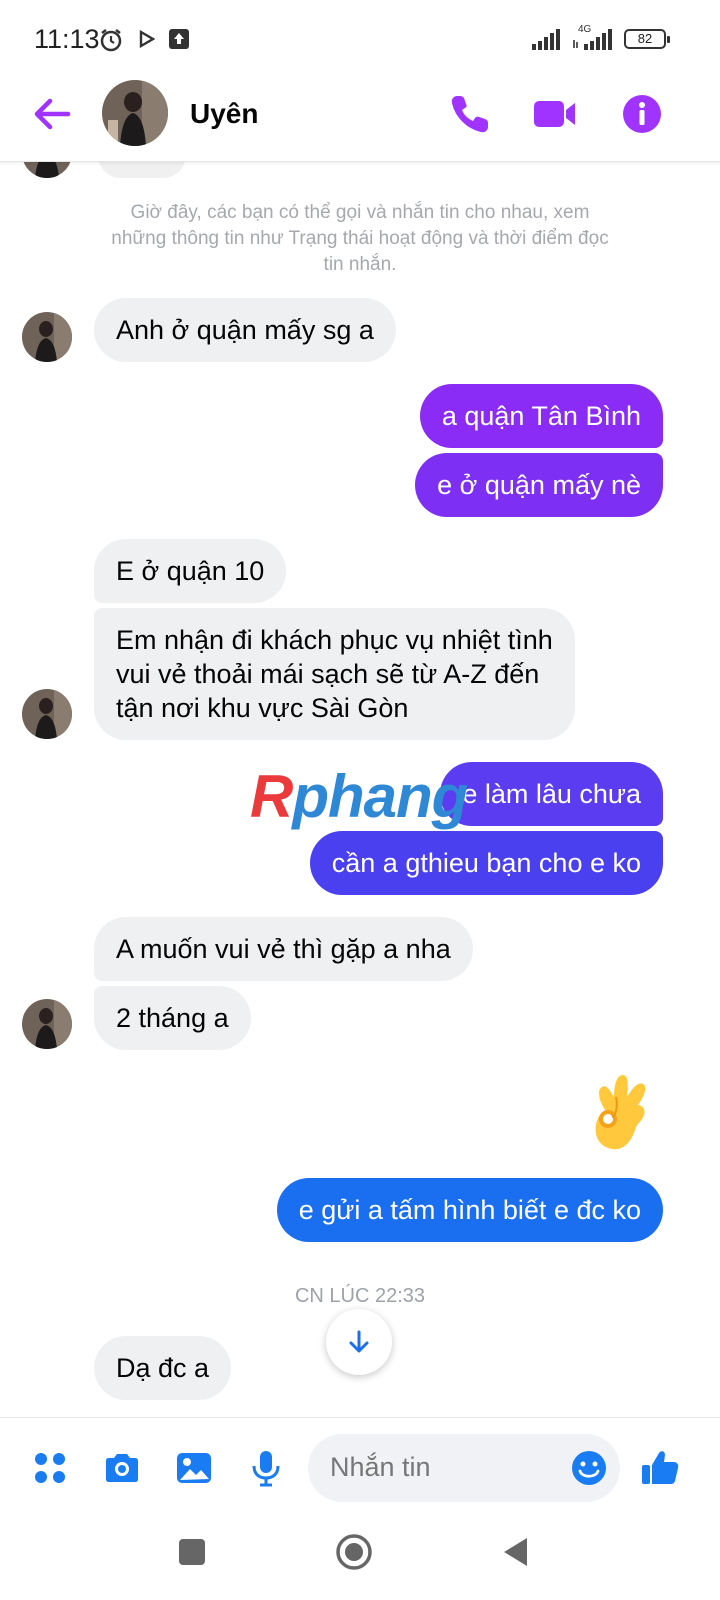 Image resolution: width=720 pixels, height=1600 pixels. Describe the element at coordinates (147, 39) in the screenshot. I see `play-store-icon` at that location.